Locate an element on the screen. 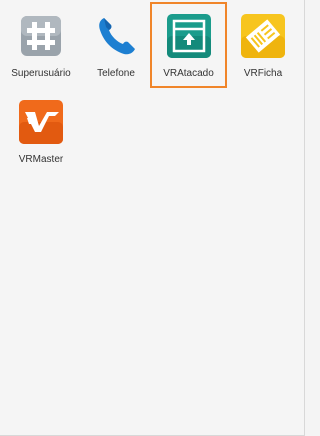  vr-atacado-box-icon is located at coordinates (189, 36).